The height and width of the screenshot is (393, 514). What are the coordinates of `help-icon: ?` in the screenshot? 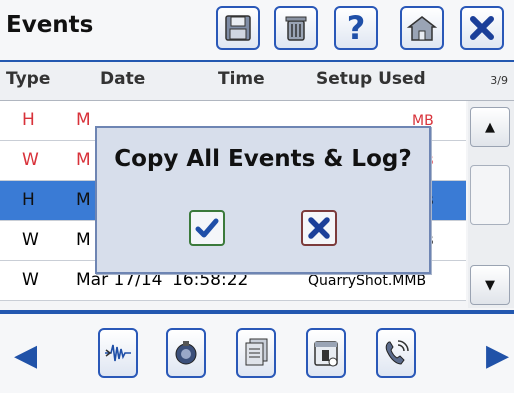 It's located at (356, 28).